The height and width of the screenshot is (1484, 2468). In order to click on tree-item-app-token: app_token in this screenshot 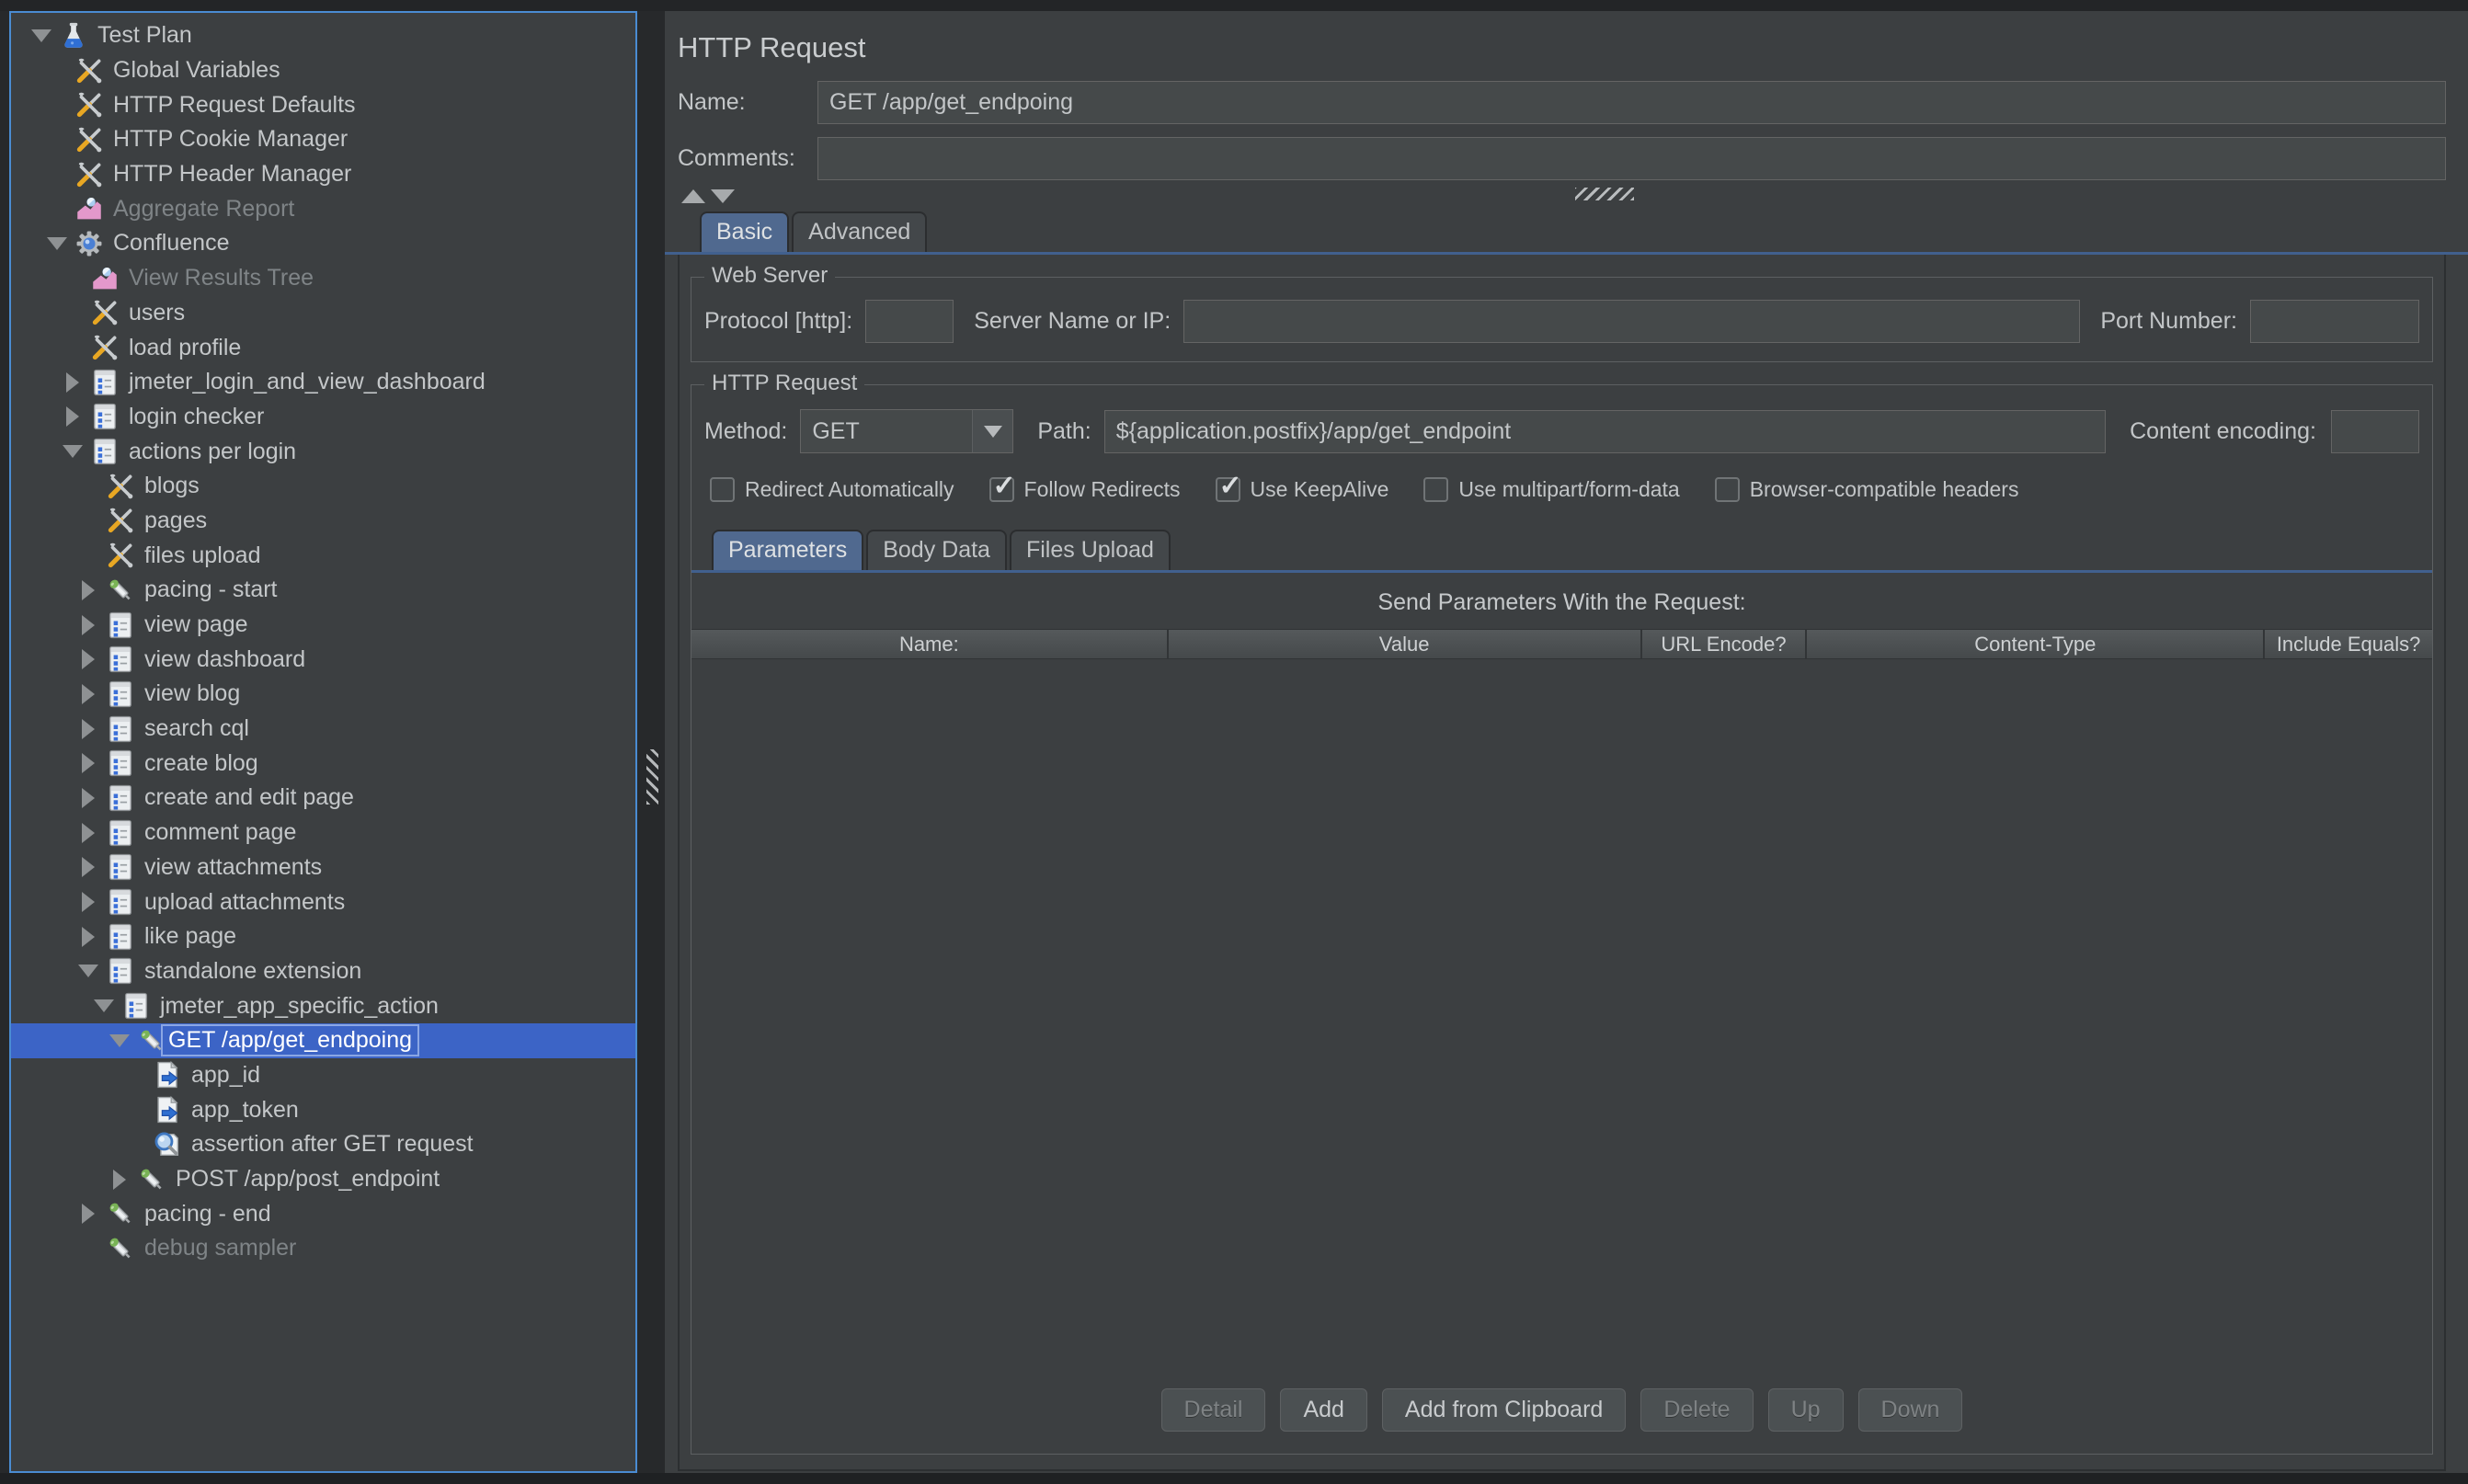, I will do `click(323, 1109)`.